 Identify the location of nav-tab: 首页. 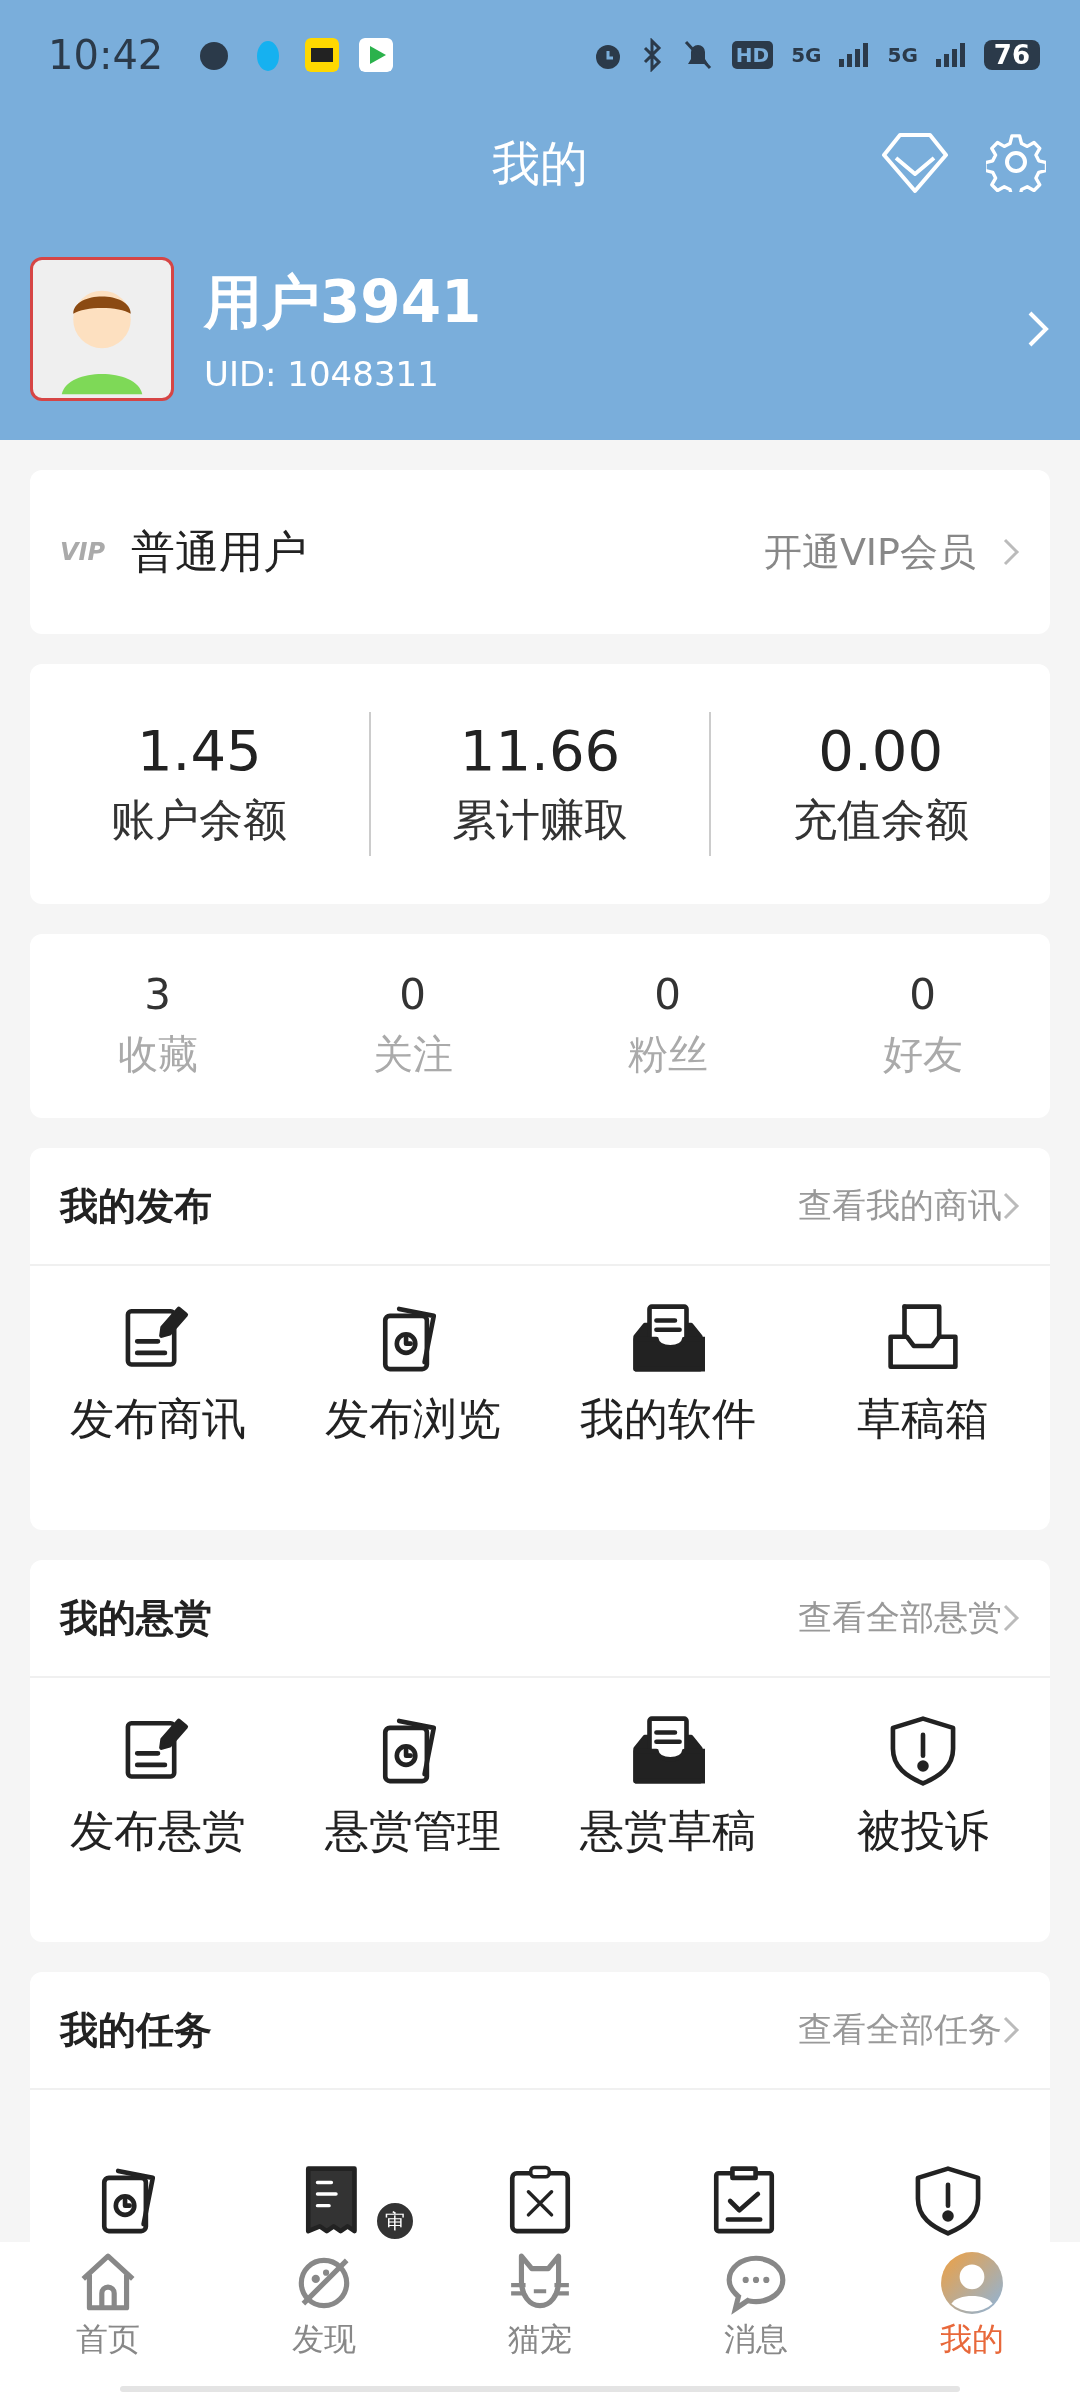
(108, 2306).